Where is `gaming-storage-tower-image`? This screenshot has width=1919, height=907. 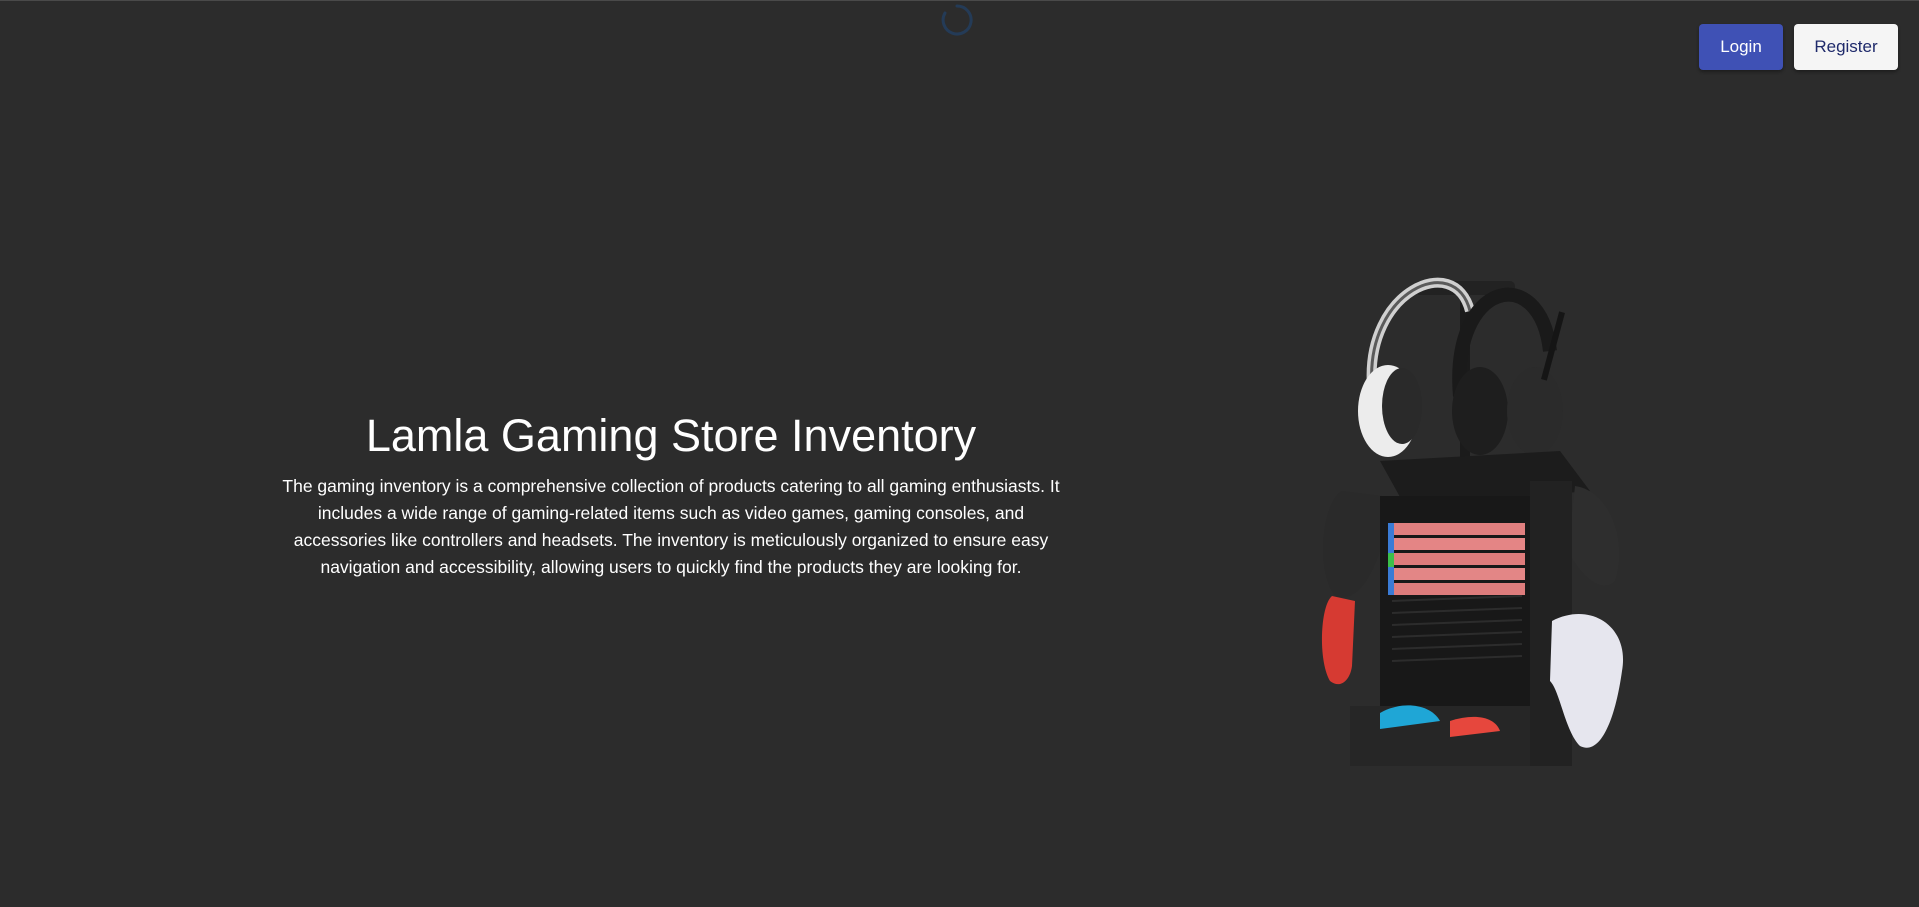
gaming-storage-tower-image is located at coordinates (1472, 521).